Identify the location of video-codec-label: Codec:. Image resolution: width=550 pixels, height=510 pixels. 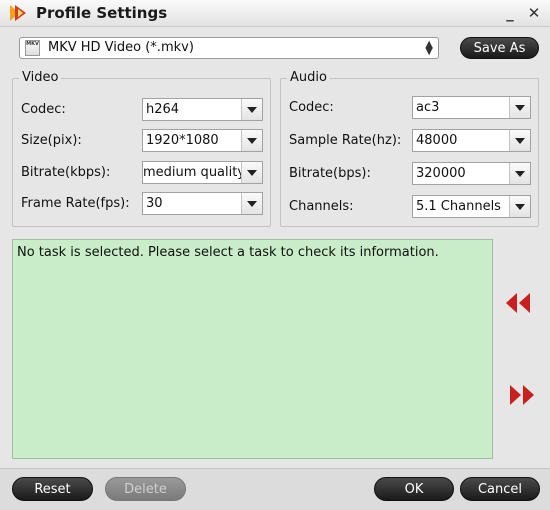
(43, 109).